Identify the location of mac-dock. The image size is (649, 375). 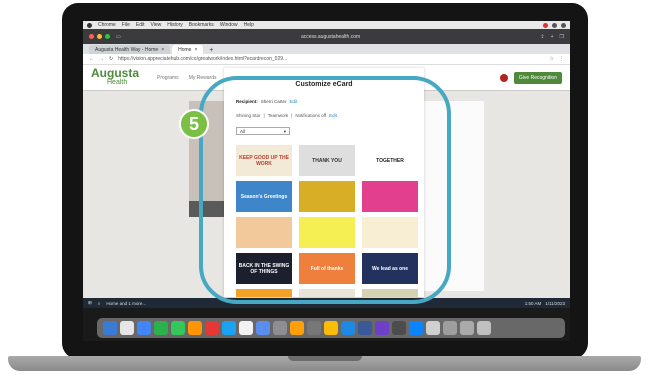
(331, 328).